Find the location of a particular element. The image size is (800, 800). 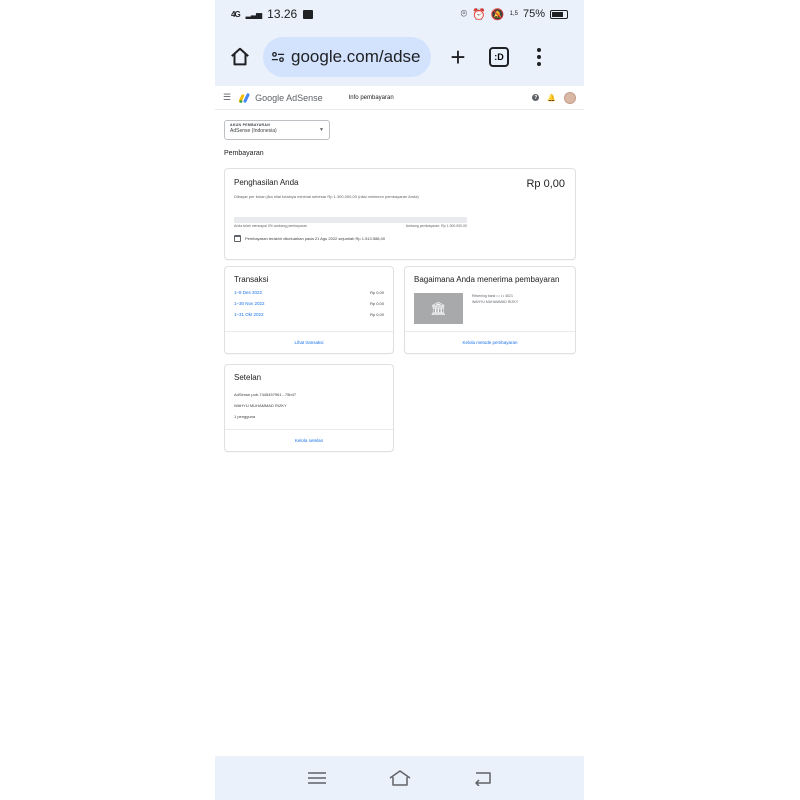

publisher-id: AdSense pub-7445457961...75b47 is located at coordinates (265, 394).